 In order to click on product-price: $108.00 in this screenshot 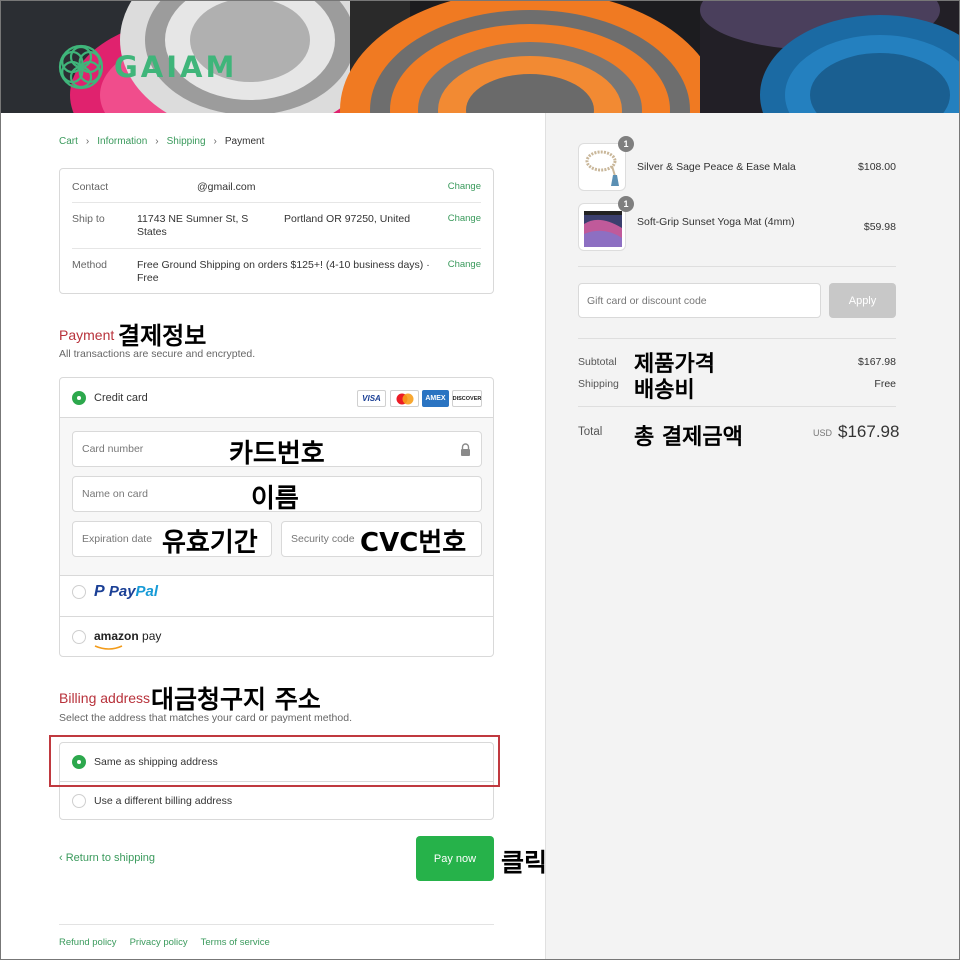, I will do `click(877, 167)`.